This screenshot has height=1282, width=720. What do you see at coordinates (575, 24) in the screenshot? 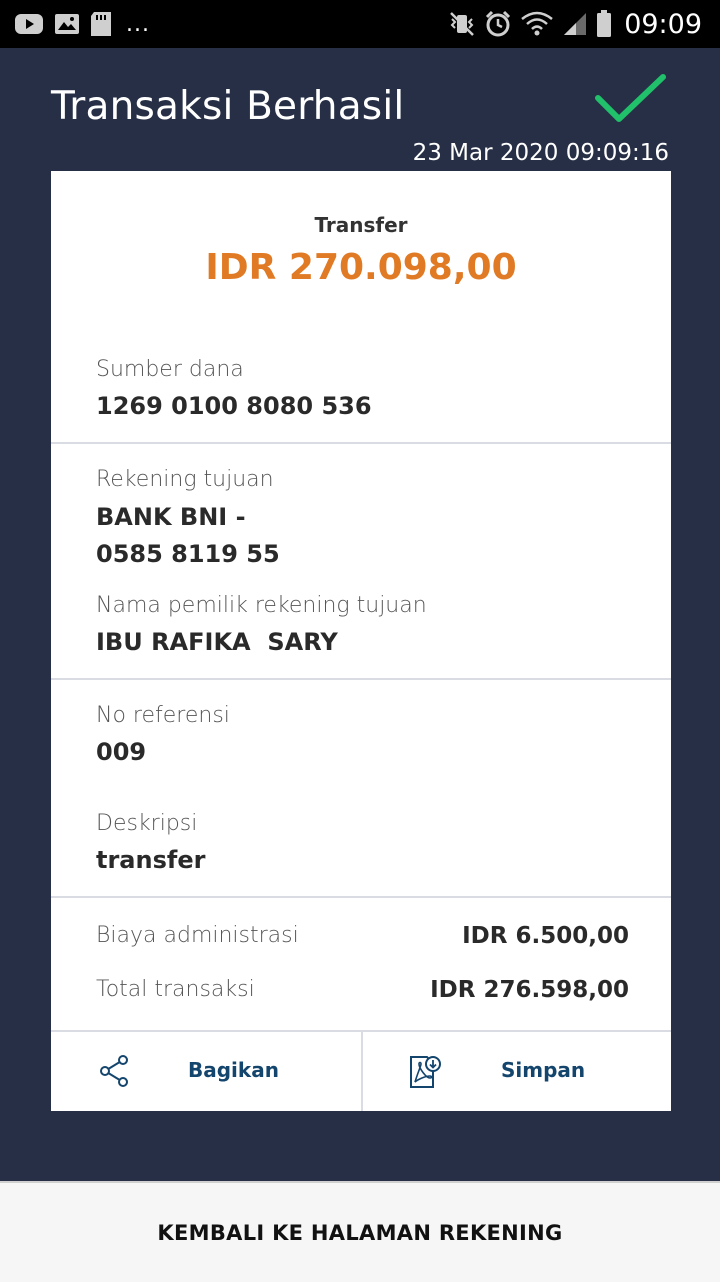
I see `signal-icon` at bounding box center [575, 24].